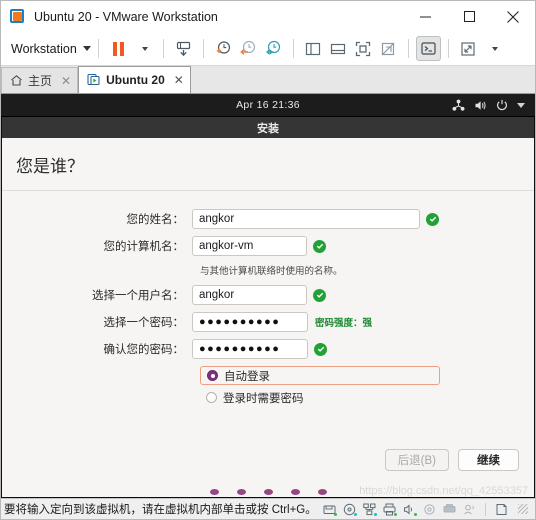 This screenshot has height=520, width=536. Describe the element at coordinates (144, 247) in the screenshot. I see `computer-name-label: 您的计算机名：` at that location.